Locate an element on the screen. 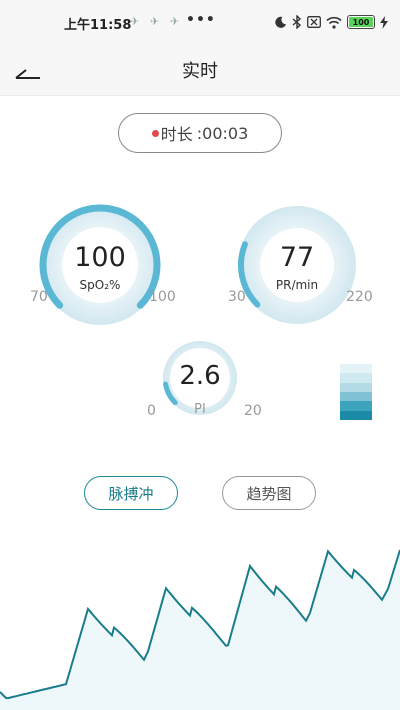  spo2-min-label: 70 is located at coordinates (39, 297).